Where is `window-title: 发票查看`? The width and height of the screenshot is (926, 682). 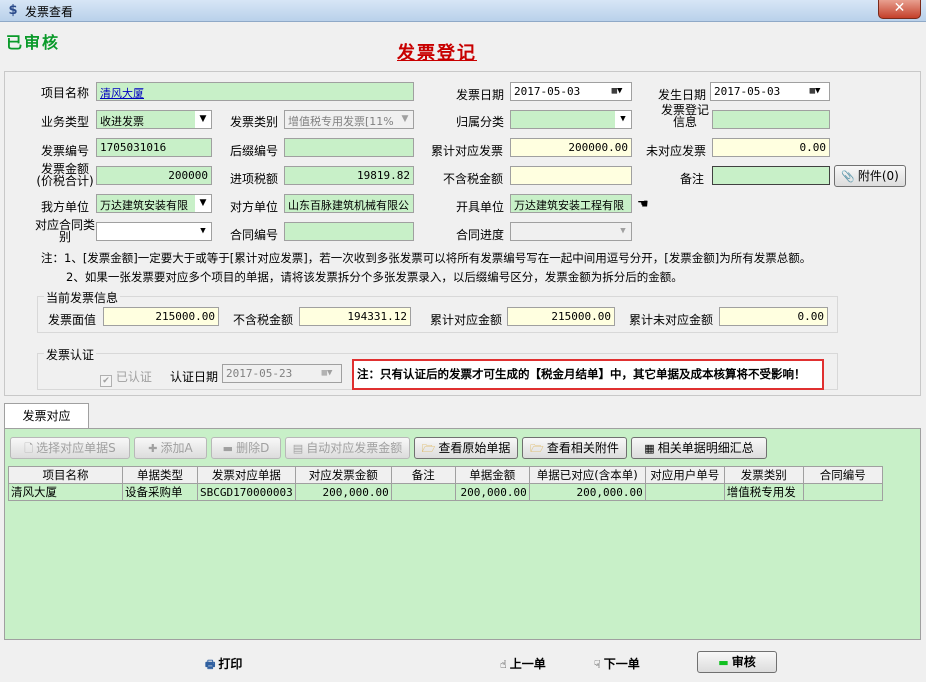 window-title: 发票查看 is located at coordinates (49, 12).